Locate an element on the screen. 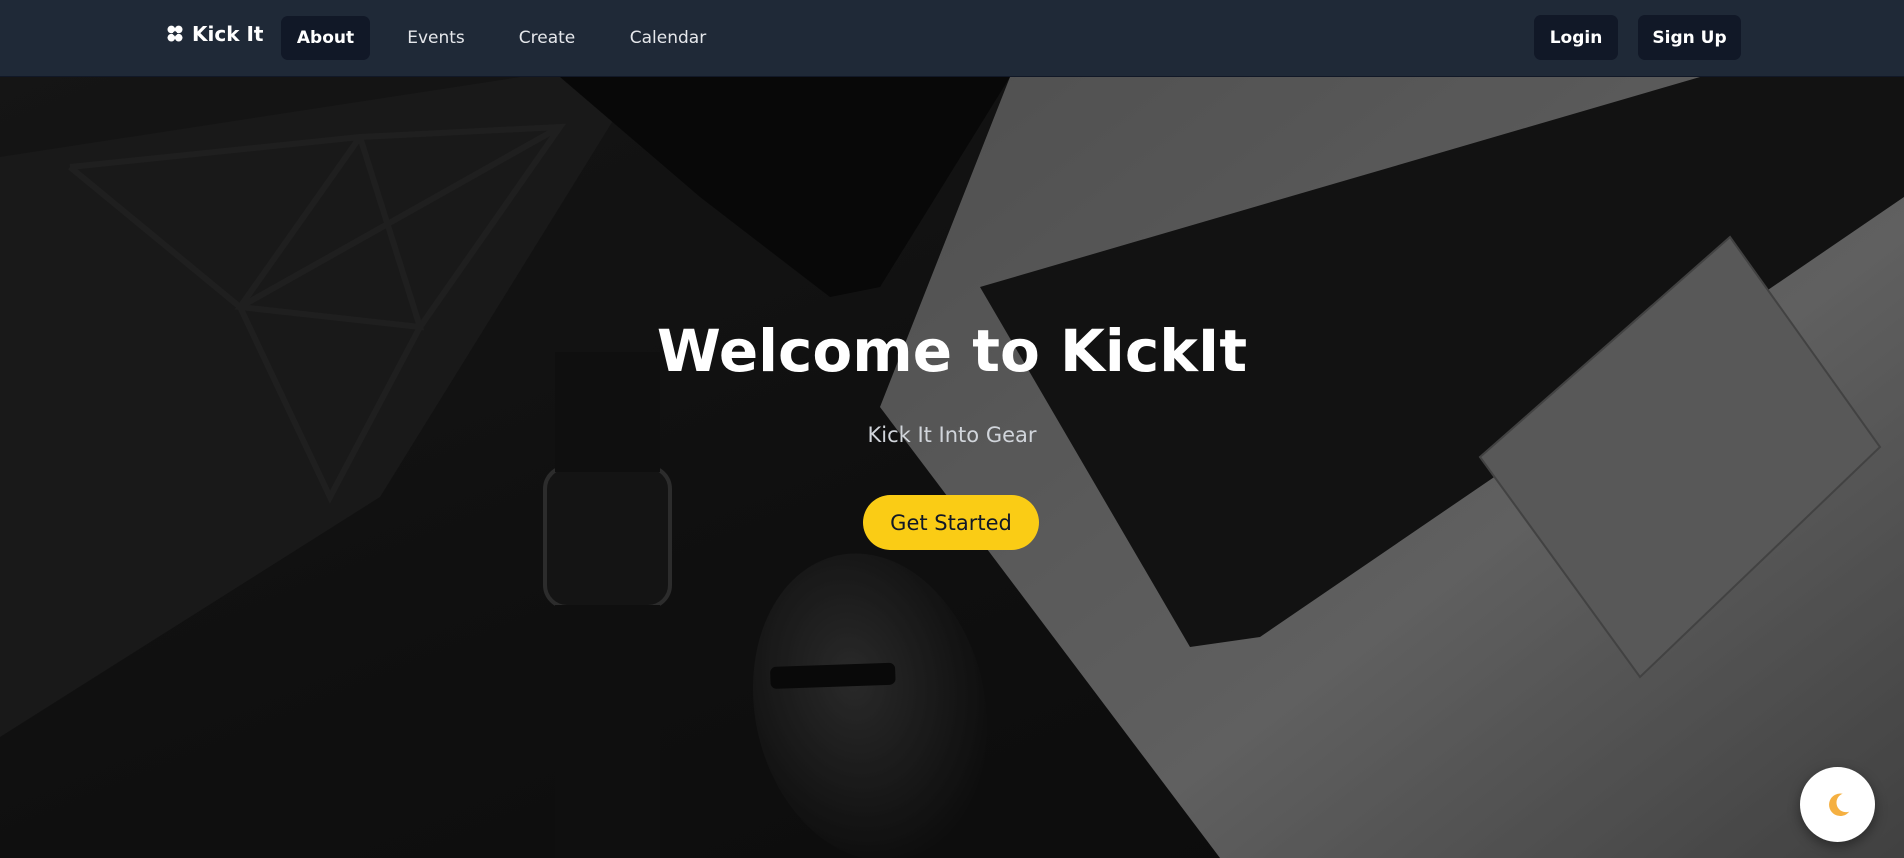 This screenshot has height=858, width=1904. flower-logo-icon is located at coordinates (175, 33).